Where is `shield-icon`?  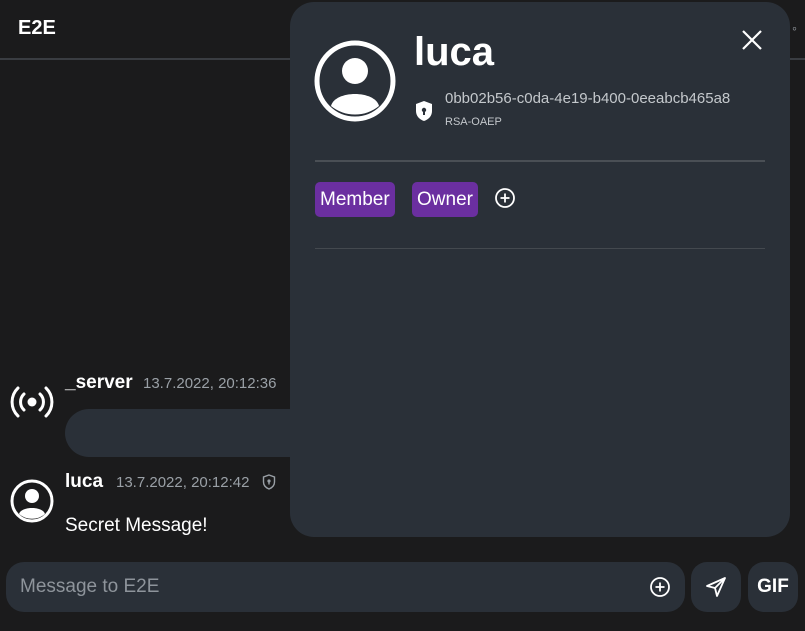
shield-icon is located at coordinates (269, 482).